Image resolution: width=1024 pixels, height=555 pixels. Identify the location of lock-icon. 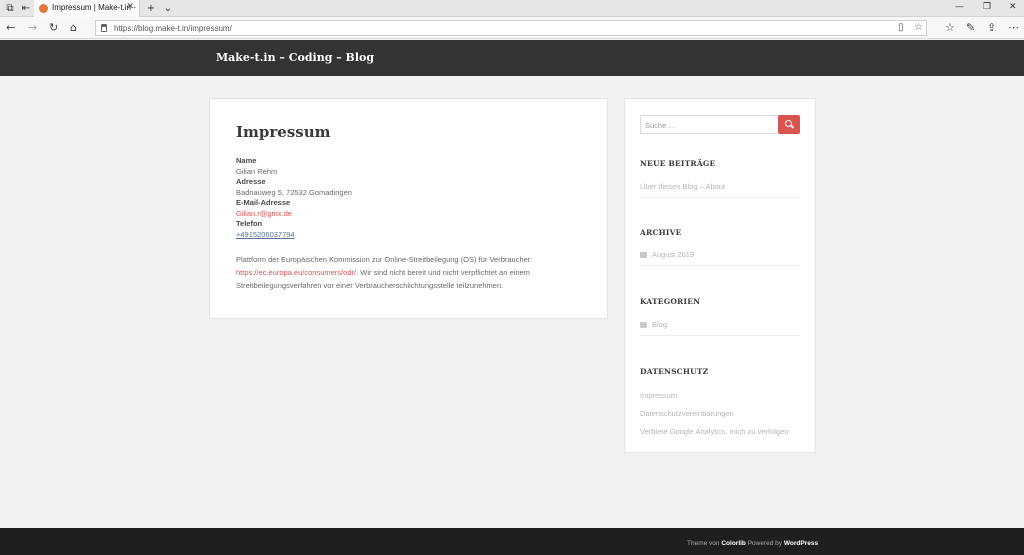
(104, 28).